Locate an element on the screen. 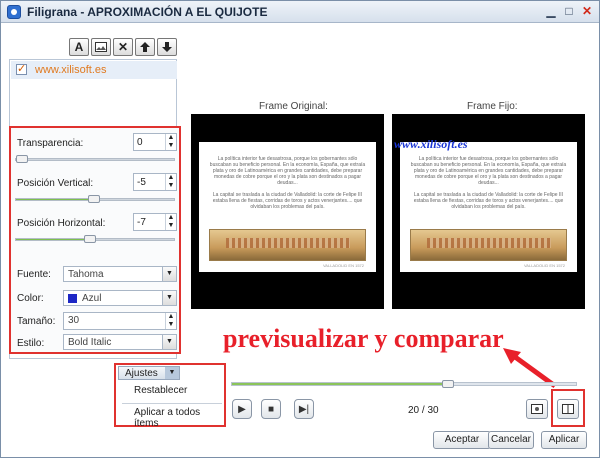 Image resolution: width=600 pixels, height=458 pixels. font-value: Tahoma is located at coordinates (86, 274).